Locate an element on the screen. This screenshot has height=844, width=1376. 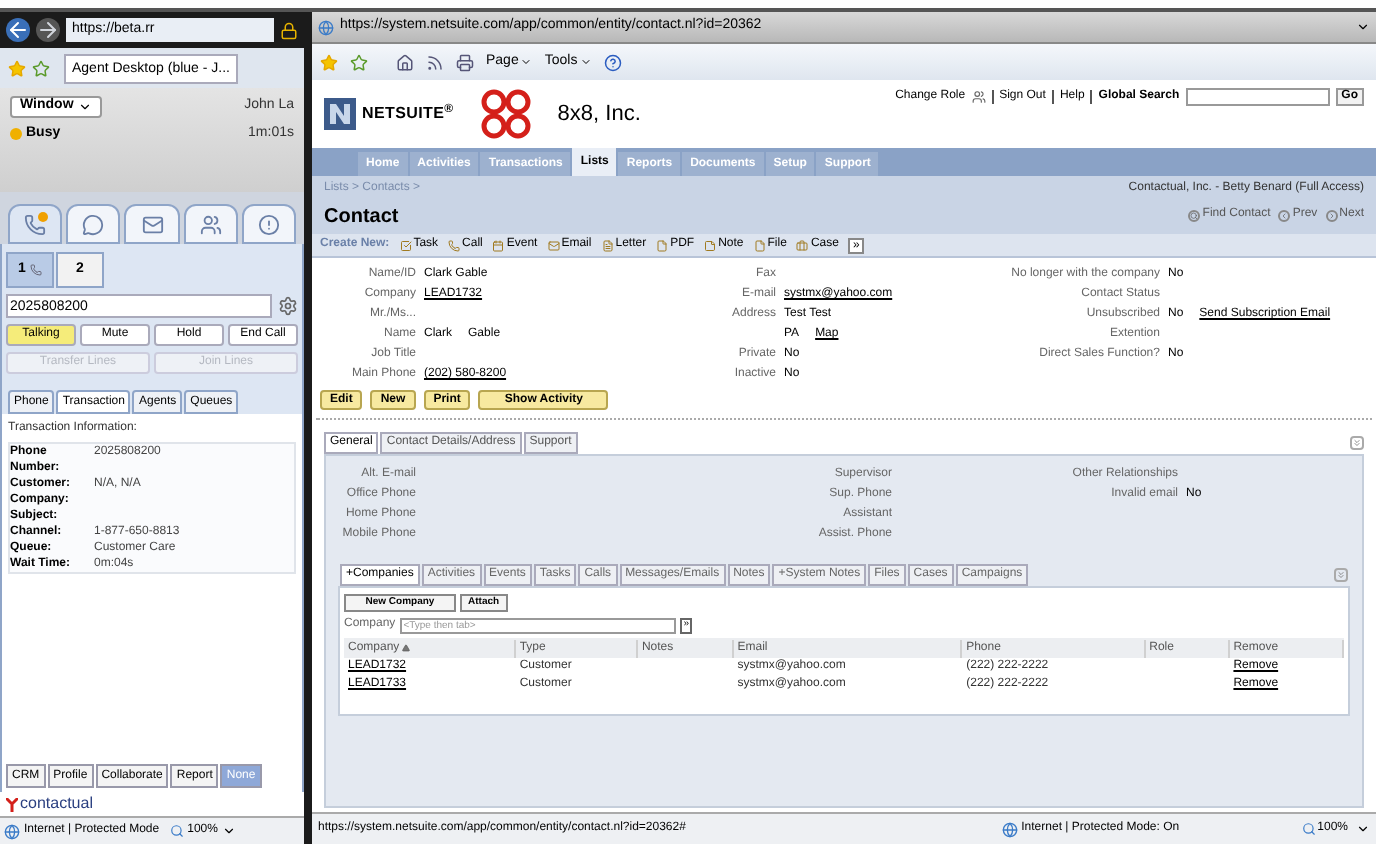
letter-icon is located at coordinates (607, 245).